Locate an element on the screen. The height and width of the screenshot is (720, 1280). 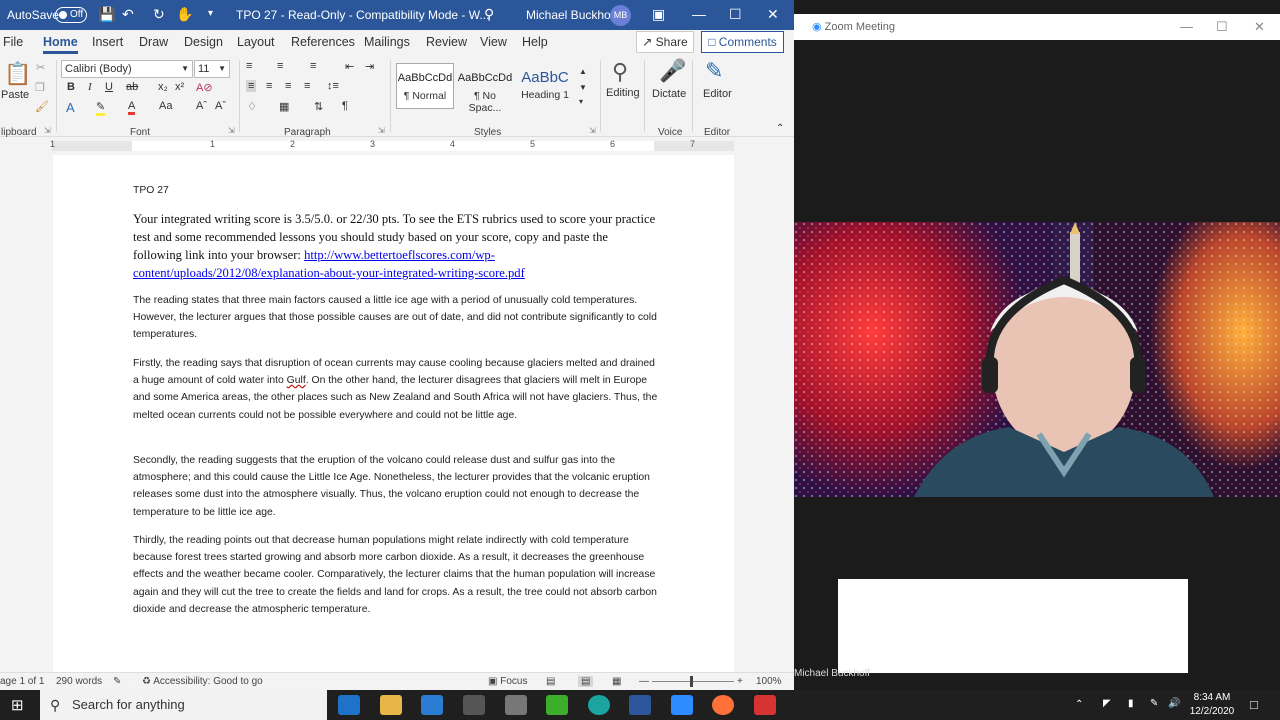
accessibility-status: ♻ Accessibility: Good to go is located at coordinates (202, 681).